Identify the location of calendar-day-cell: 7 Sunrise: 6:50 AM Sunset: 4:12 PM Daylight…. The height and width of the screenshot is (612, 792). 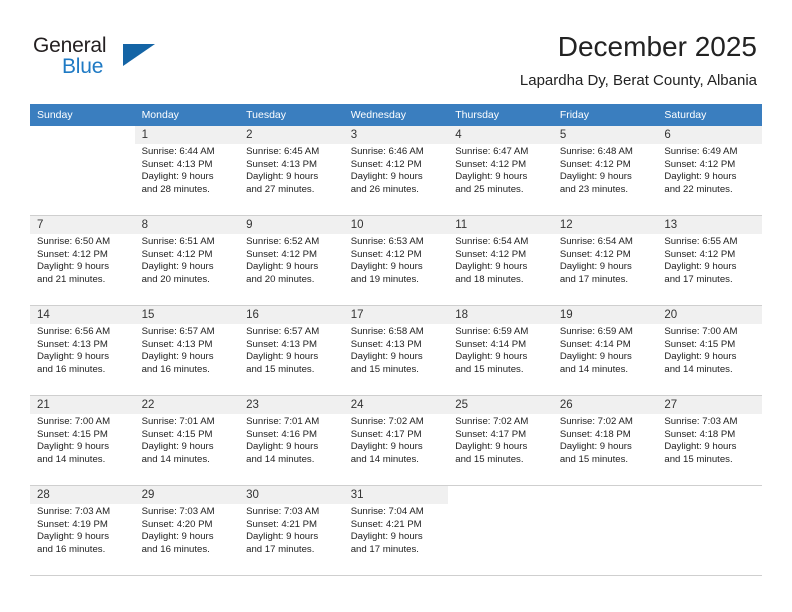
(82, 260).